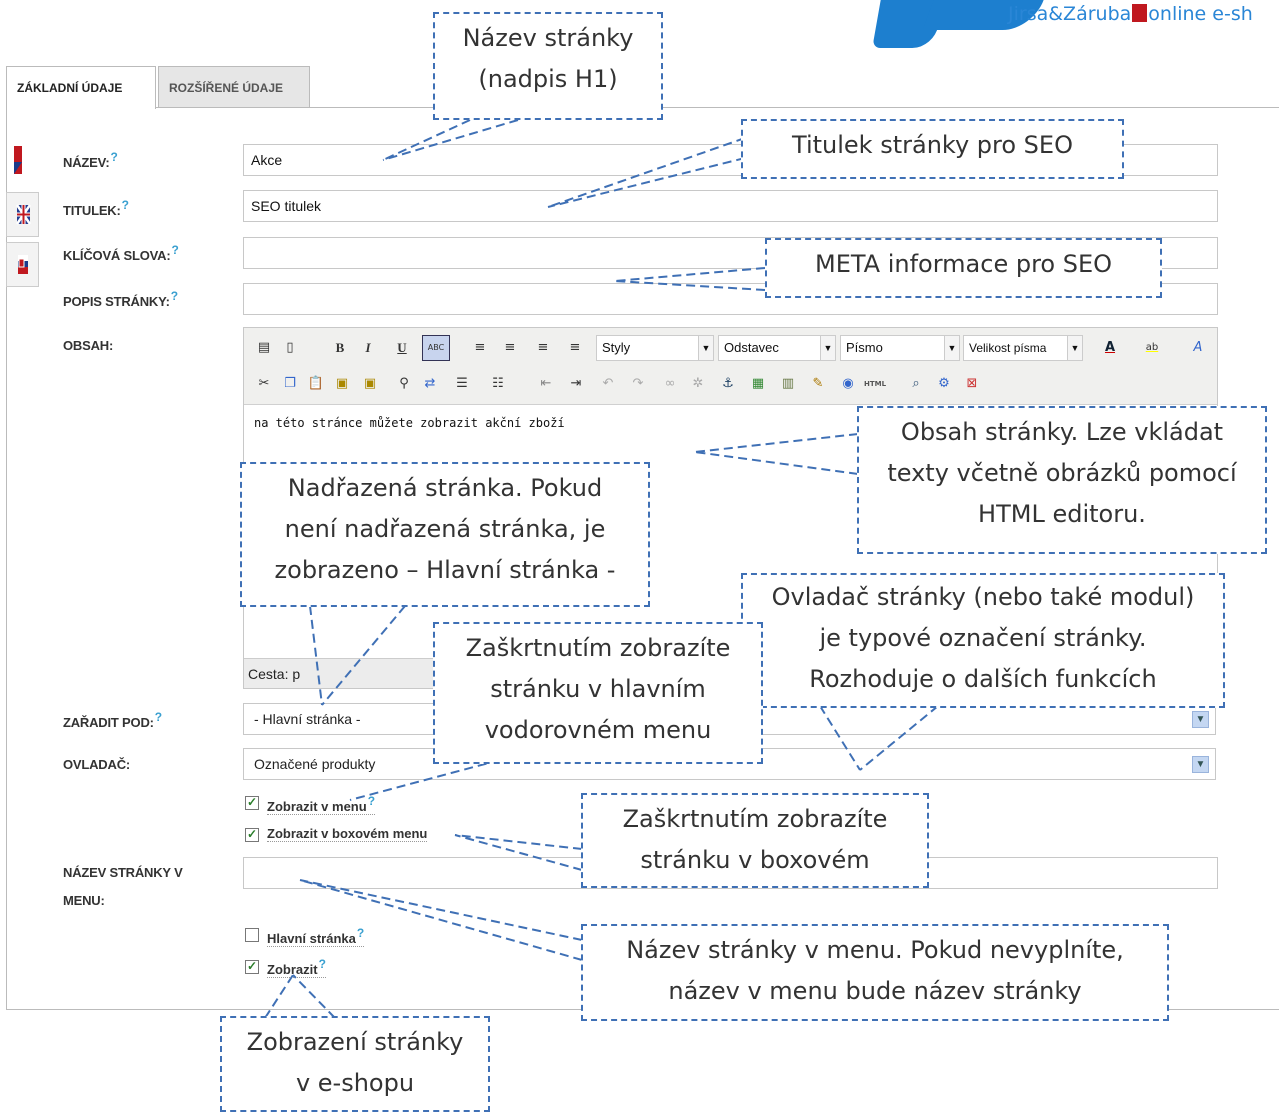 This screenshot has height=1112, width=1279. What do you see at coordinates (755, 860) in the screenshot?
I see `callout-text: stránku v boxovém` at bounding box center [755, 860].